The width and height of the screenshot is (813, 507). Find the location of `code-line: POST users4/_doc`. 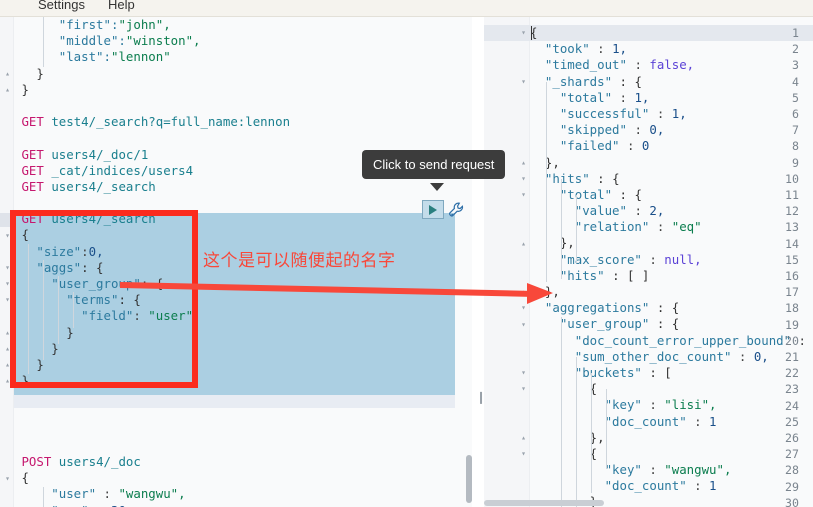

code-line: POST users4/_doc is located at coordinates (152, 462).